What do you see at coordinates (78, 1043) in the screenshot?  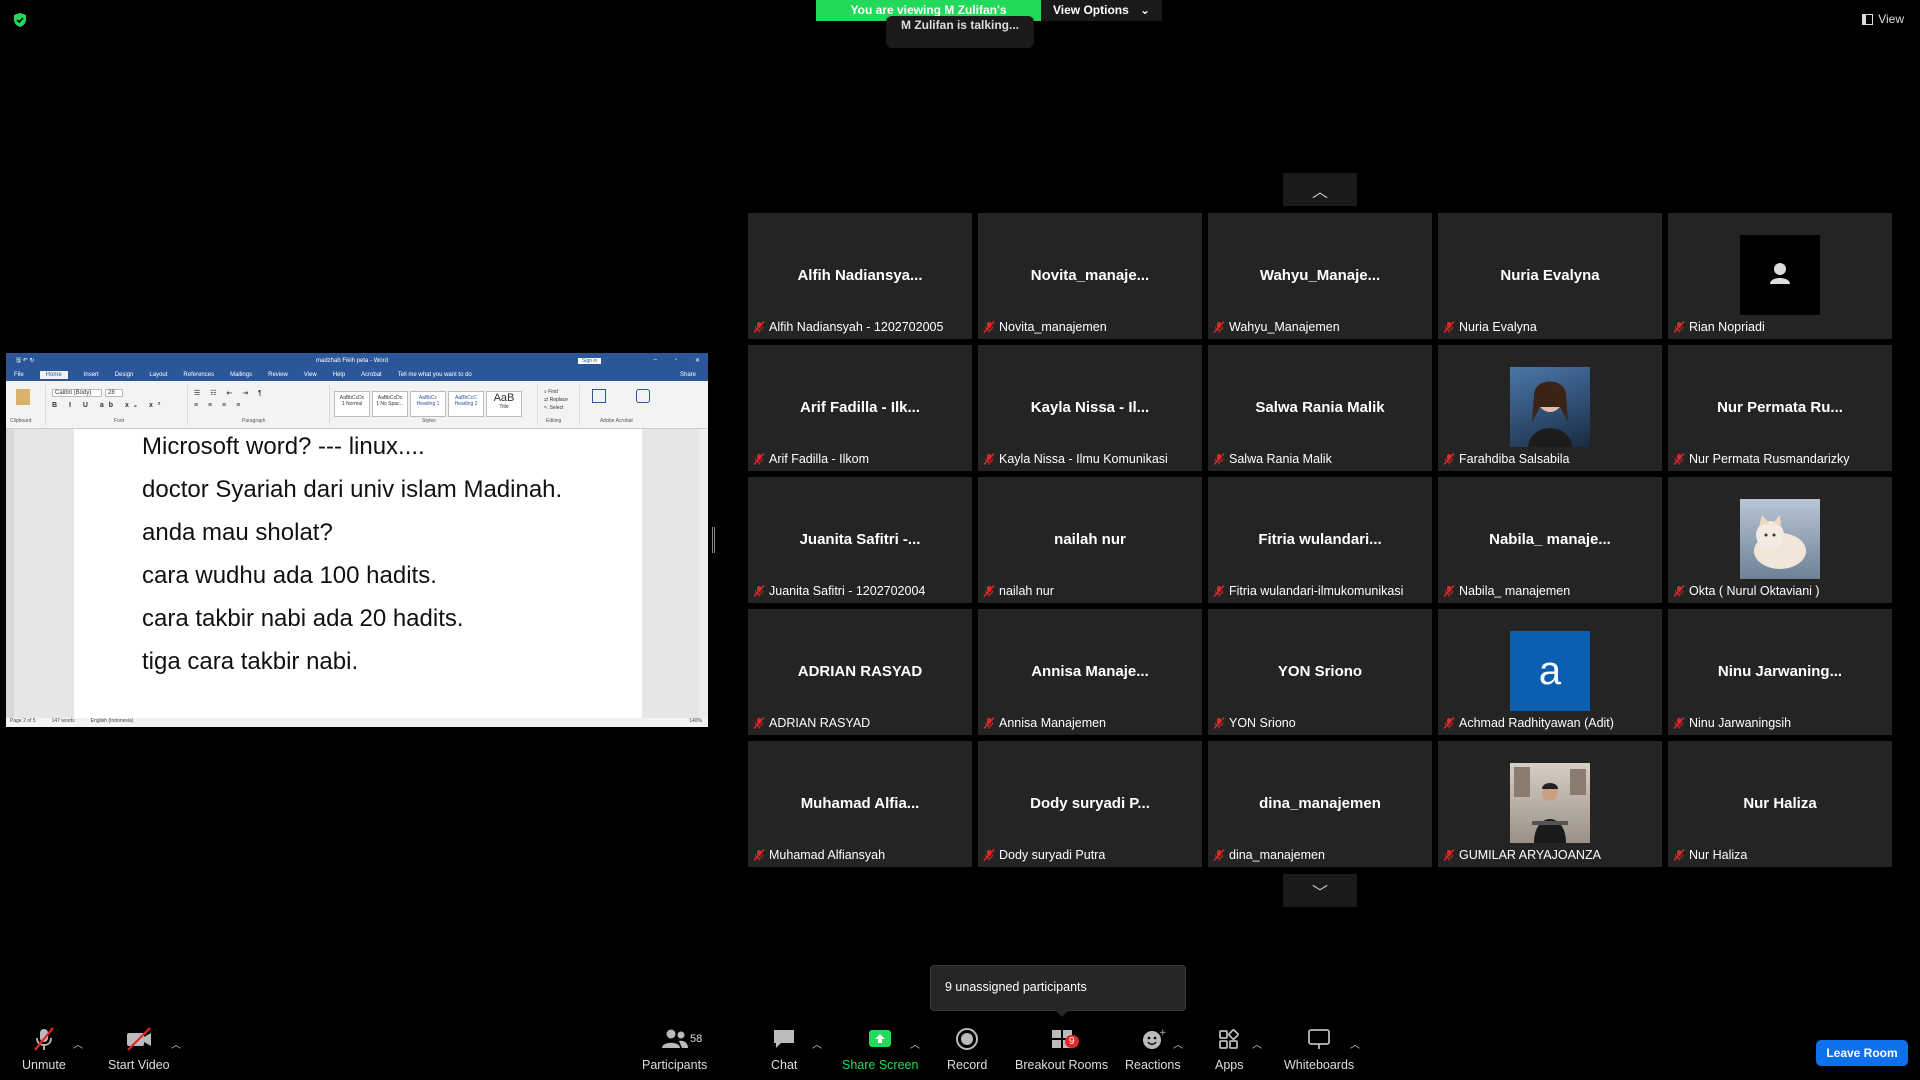 I see `audio-options-caret: ︿` at bounding box center [78, 1043].